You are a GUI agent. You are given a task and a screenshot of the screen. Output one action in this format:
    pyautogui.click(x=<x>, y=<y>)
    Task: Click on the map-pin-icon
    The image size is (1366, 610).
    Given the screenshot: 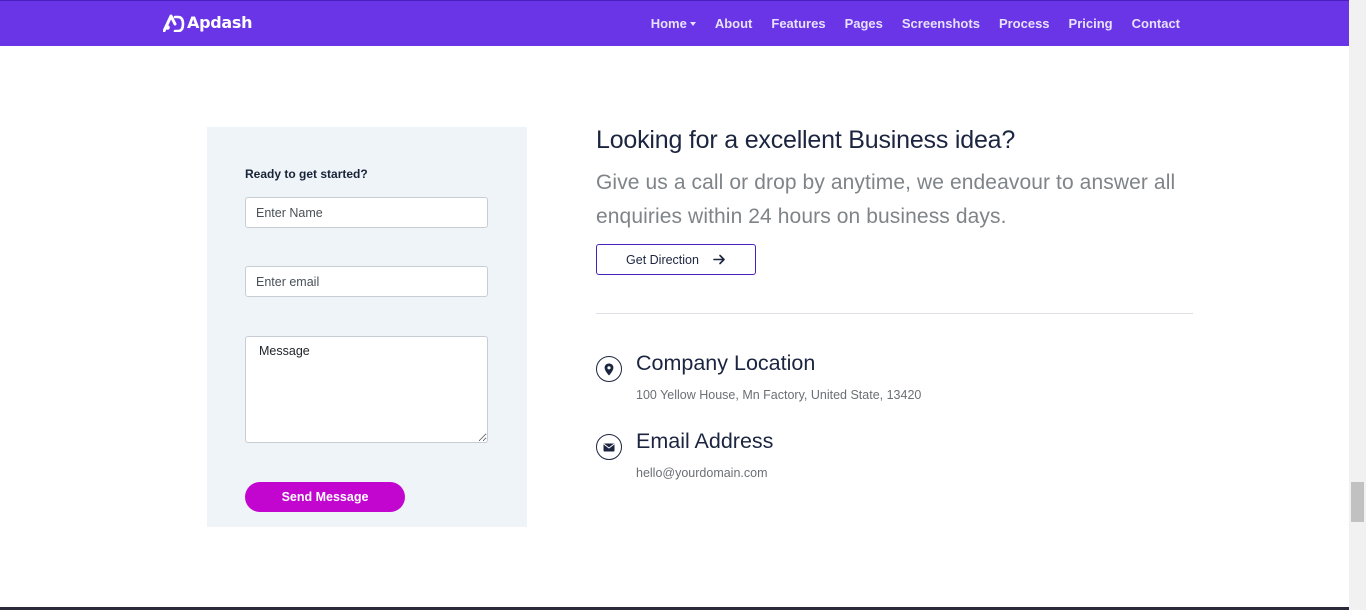 What is the action you would take?
    pyautogui.click(x=609, y=369)
    